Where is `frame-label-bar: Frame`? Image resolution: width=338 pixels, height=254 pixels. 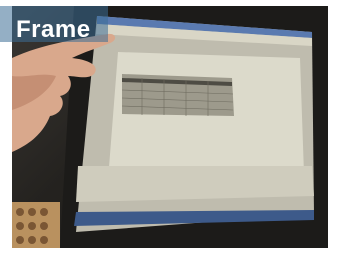 frame-label-bar: Frame is located at coordinates (54, 24).